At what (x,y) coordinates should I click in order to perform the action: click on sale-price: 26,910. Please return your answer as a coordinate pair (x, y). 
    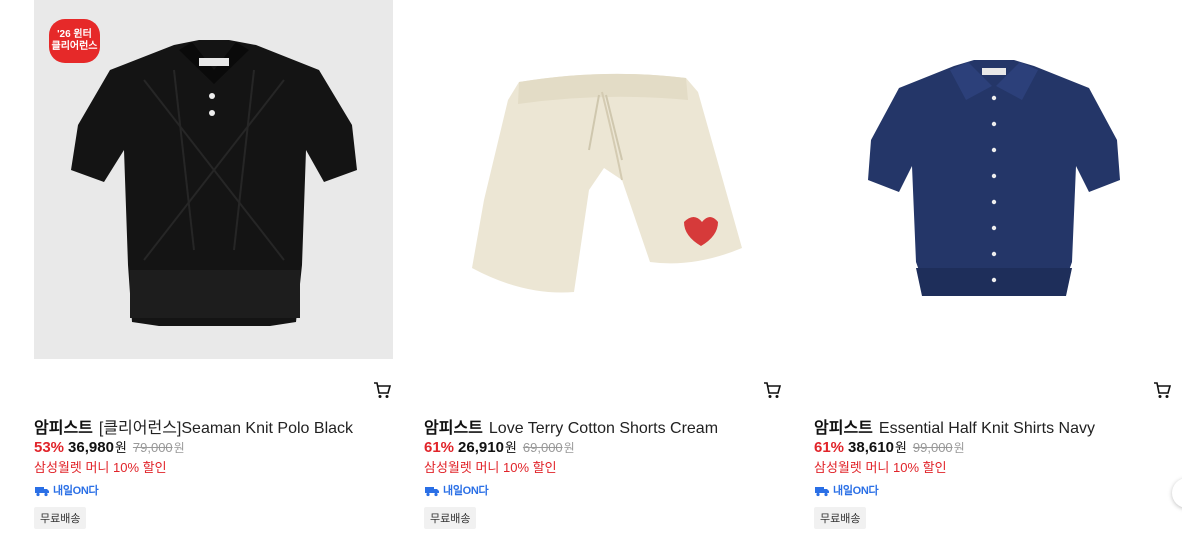
    Looking at the image, I should click on (481, 447).